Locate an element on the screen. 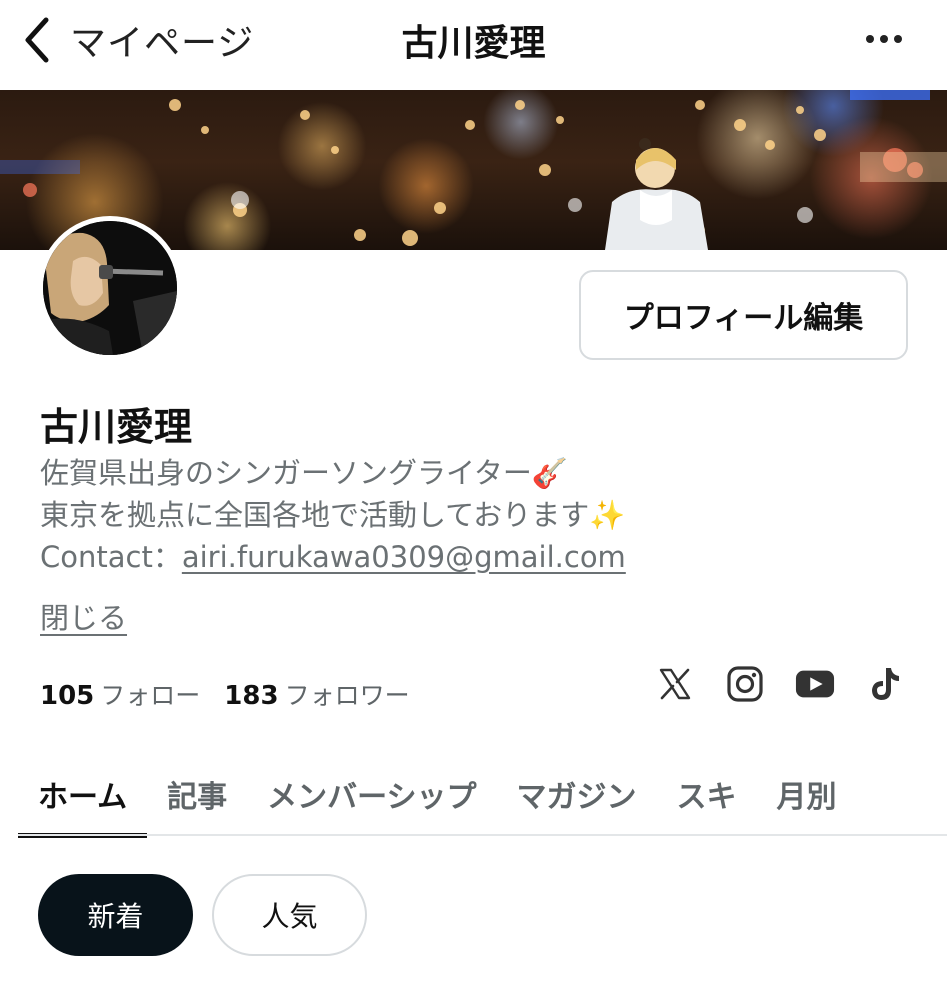 This screenshot has height=1000, width=947. bio-line-1: 佐賀県出身のシンガーソングライター🎸 is located at coordinates (304, 473).